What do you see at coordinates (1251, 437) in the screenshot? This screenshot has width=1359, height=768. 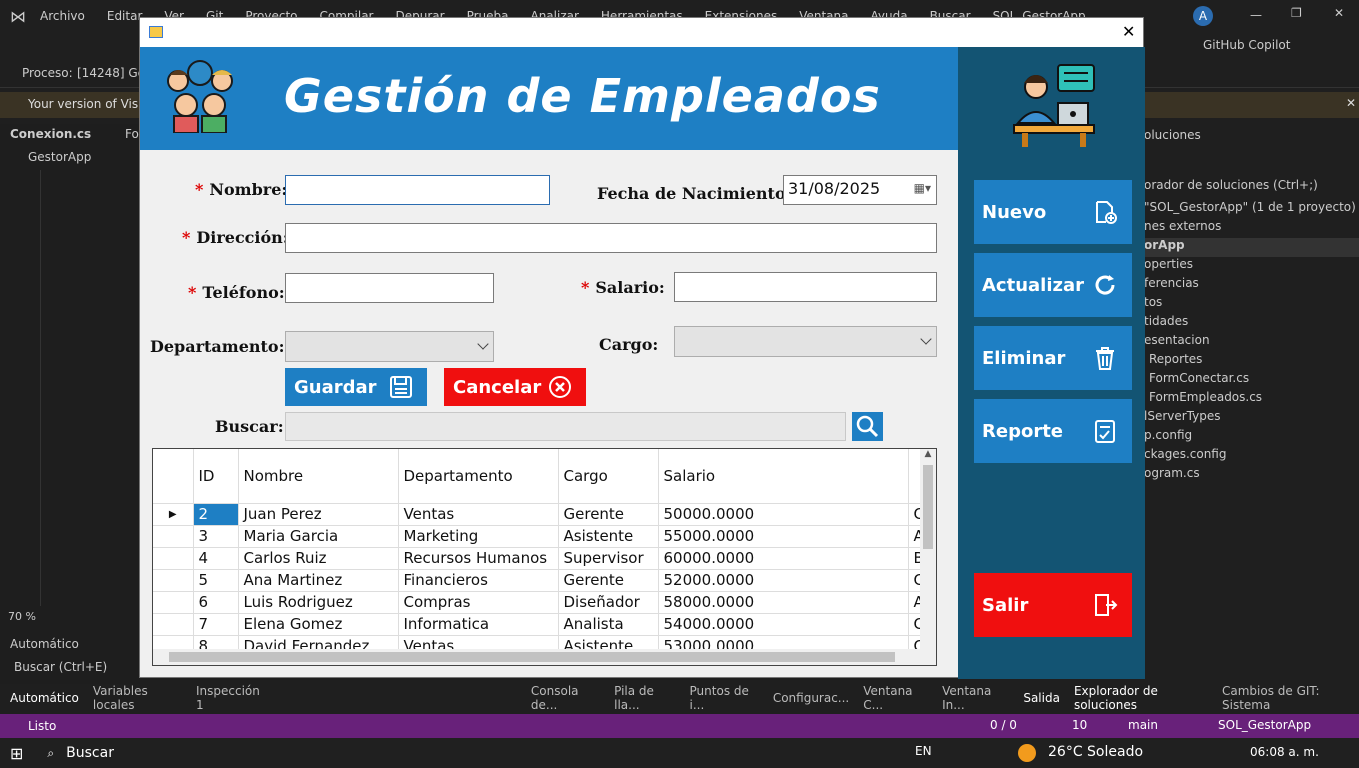 I see `tree-item: p.config` at bounding box center [1251, 437].